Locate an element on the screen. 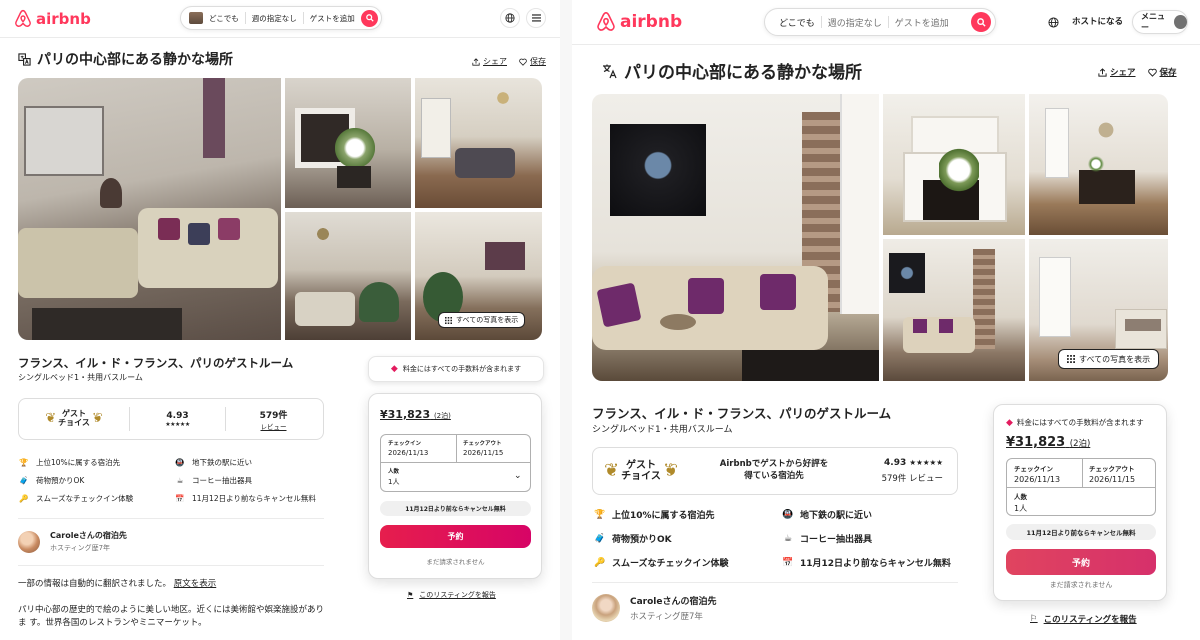 The image size is (1200, 640). grid-icon is located at coordinates (1071, 359).